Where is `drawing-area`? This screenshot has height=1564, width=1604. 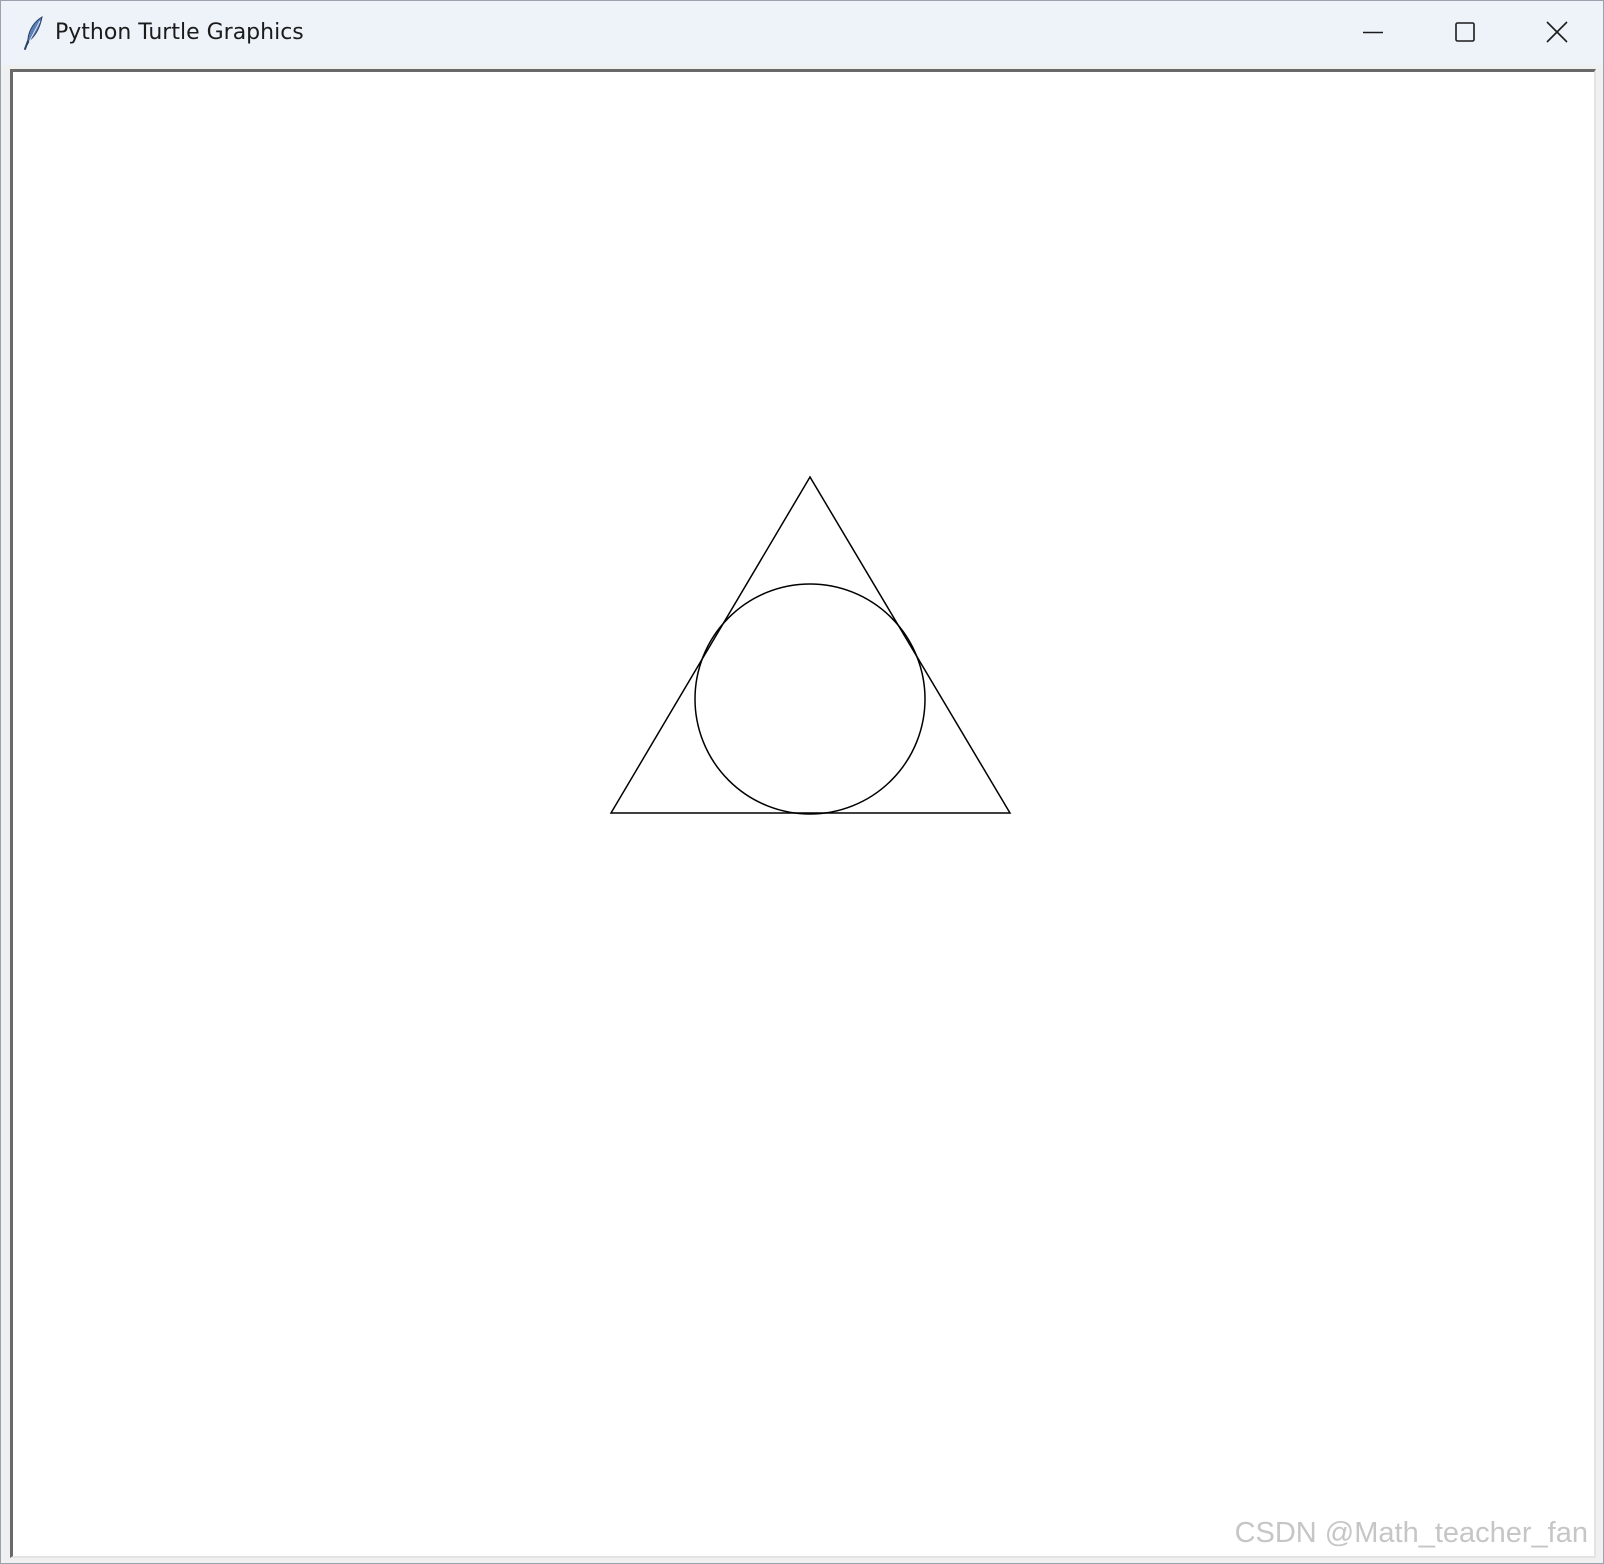 drawing-area is located at coordinates (810, 645).